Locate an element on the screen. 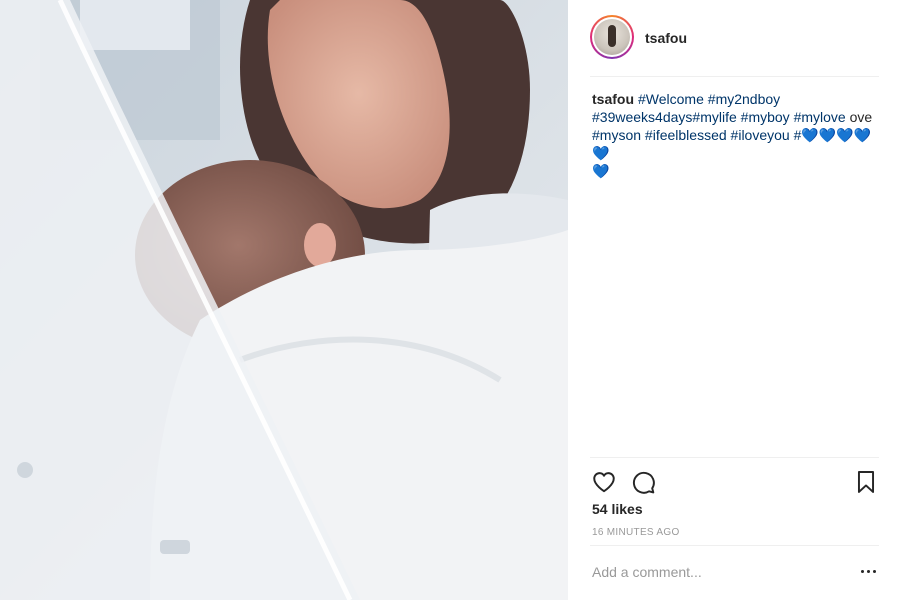  post-timestamp: 16 MINUTES AGO is located at coordinates (636, 532).